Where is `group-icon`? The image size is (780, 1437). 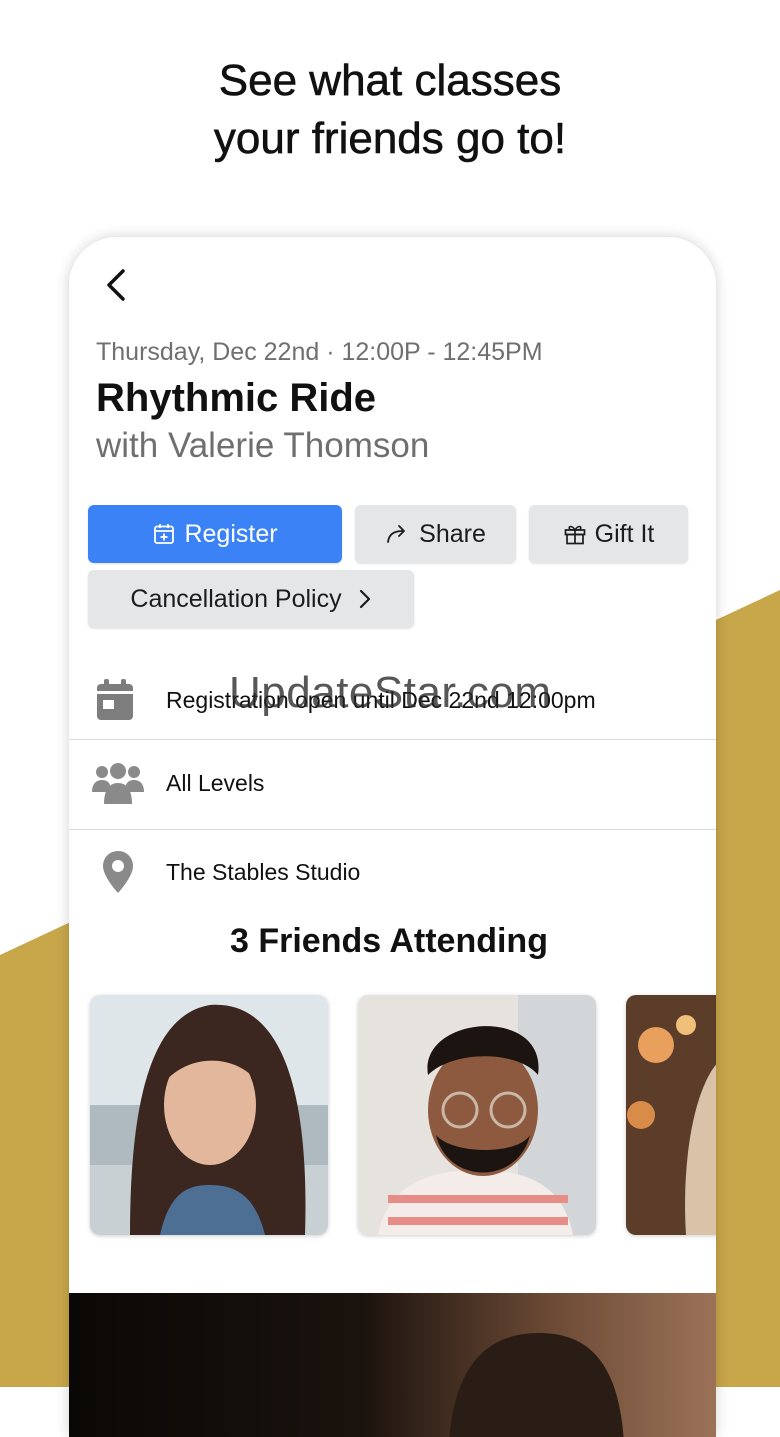
group-icon is located at coordinates (118, 783).